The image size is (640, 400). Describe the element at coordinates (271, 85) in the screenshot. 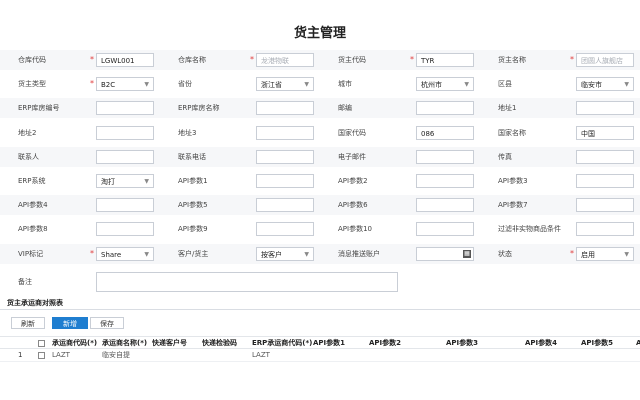

I see `field-value: 浙江省` at that location.